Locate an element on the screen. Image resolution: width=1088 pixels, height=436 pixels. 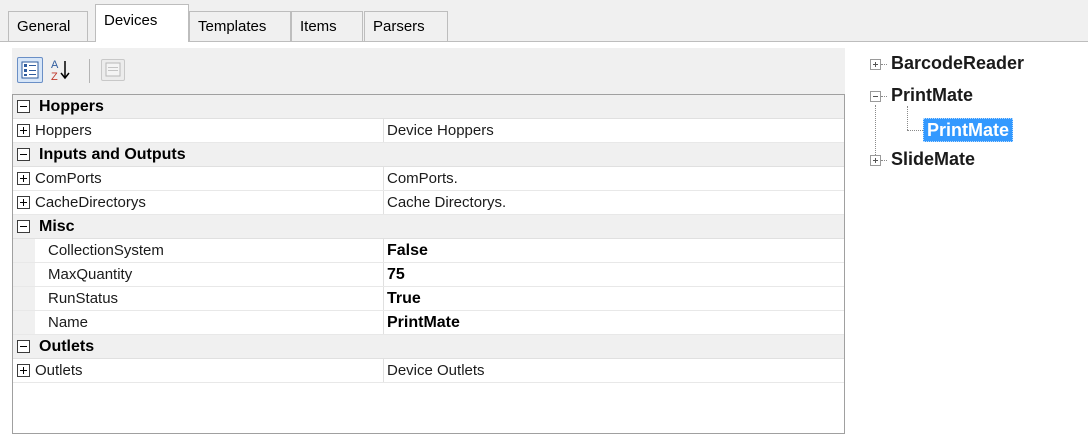
property-name: ComPorts is located at coordinates (68, 178).